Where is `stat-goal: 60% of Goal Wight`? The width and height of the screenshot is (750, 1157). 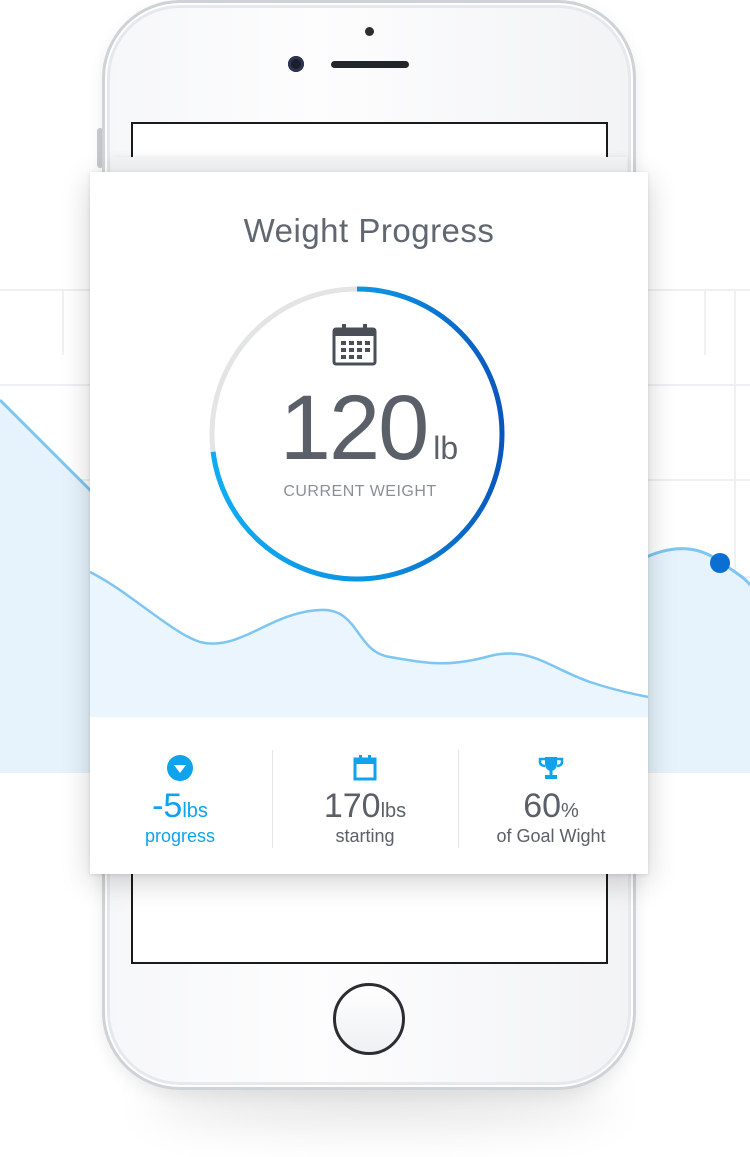 stat-goal: 60% of Goal Wight is located at coordinates (551, 795).